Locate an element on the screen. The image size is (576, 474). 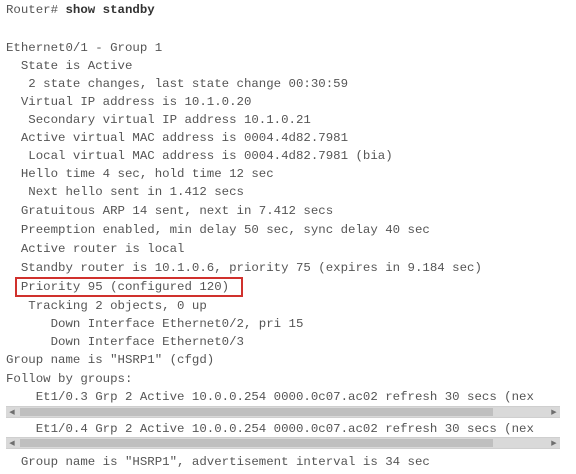
output-line: Tracking 2 objects, 0 up is located at coordinates (106, 306).